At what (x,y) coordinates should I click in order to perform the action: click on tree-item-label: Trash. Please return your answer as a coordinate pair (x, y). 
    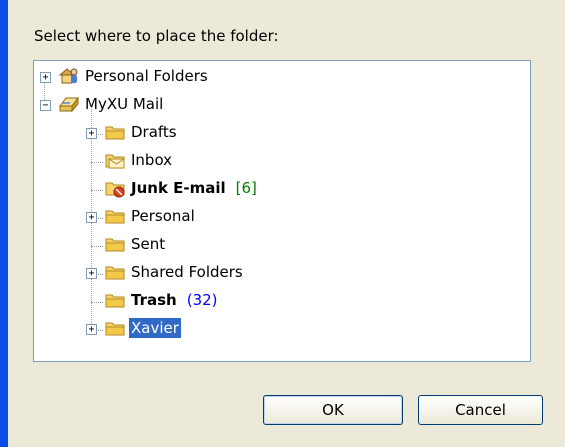
    Looking at the image, I should click on (154, 300).